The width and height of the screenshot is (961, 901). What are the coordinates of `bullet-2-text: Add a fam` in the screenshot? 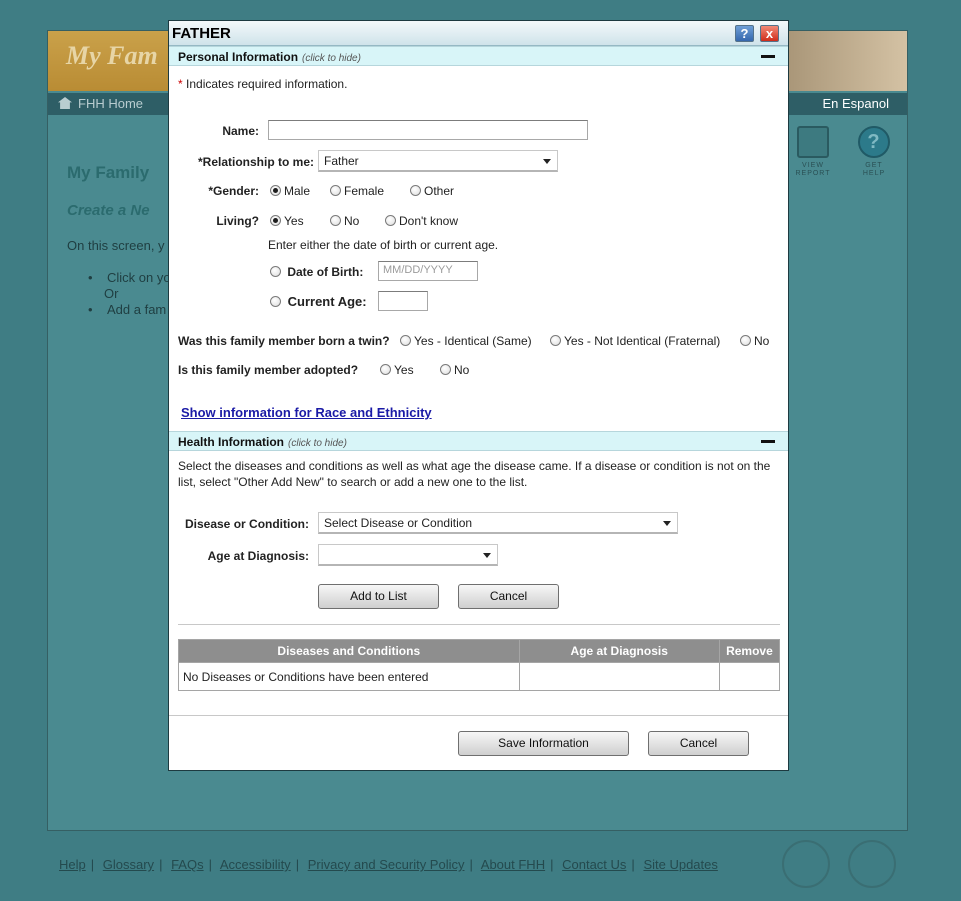 It's located at (137, 309).